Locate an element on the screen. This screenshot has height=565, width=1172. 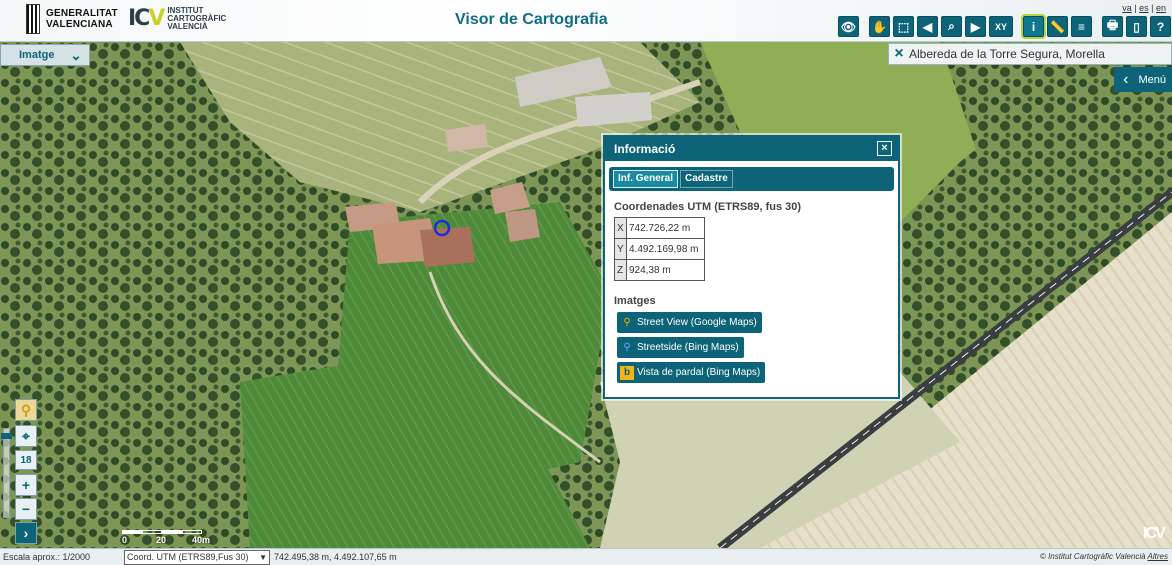
utm-value-z: 924,38 m is located at coordinates (665, 270).